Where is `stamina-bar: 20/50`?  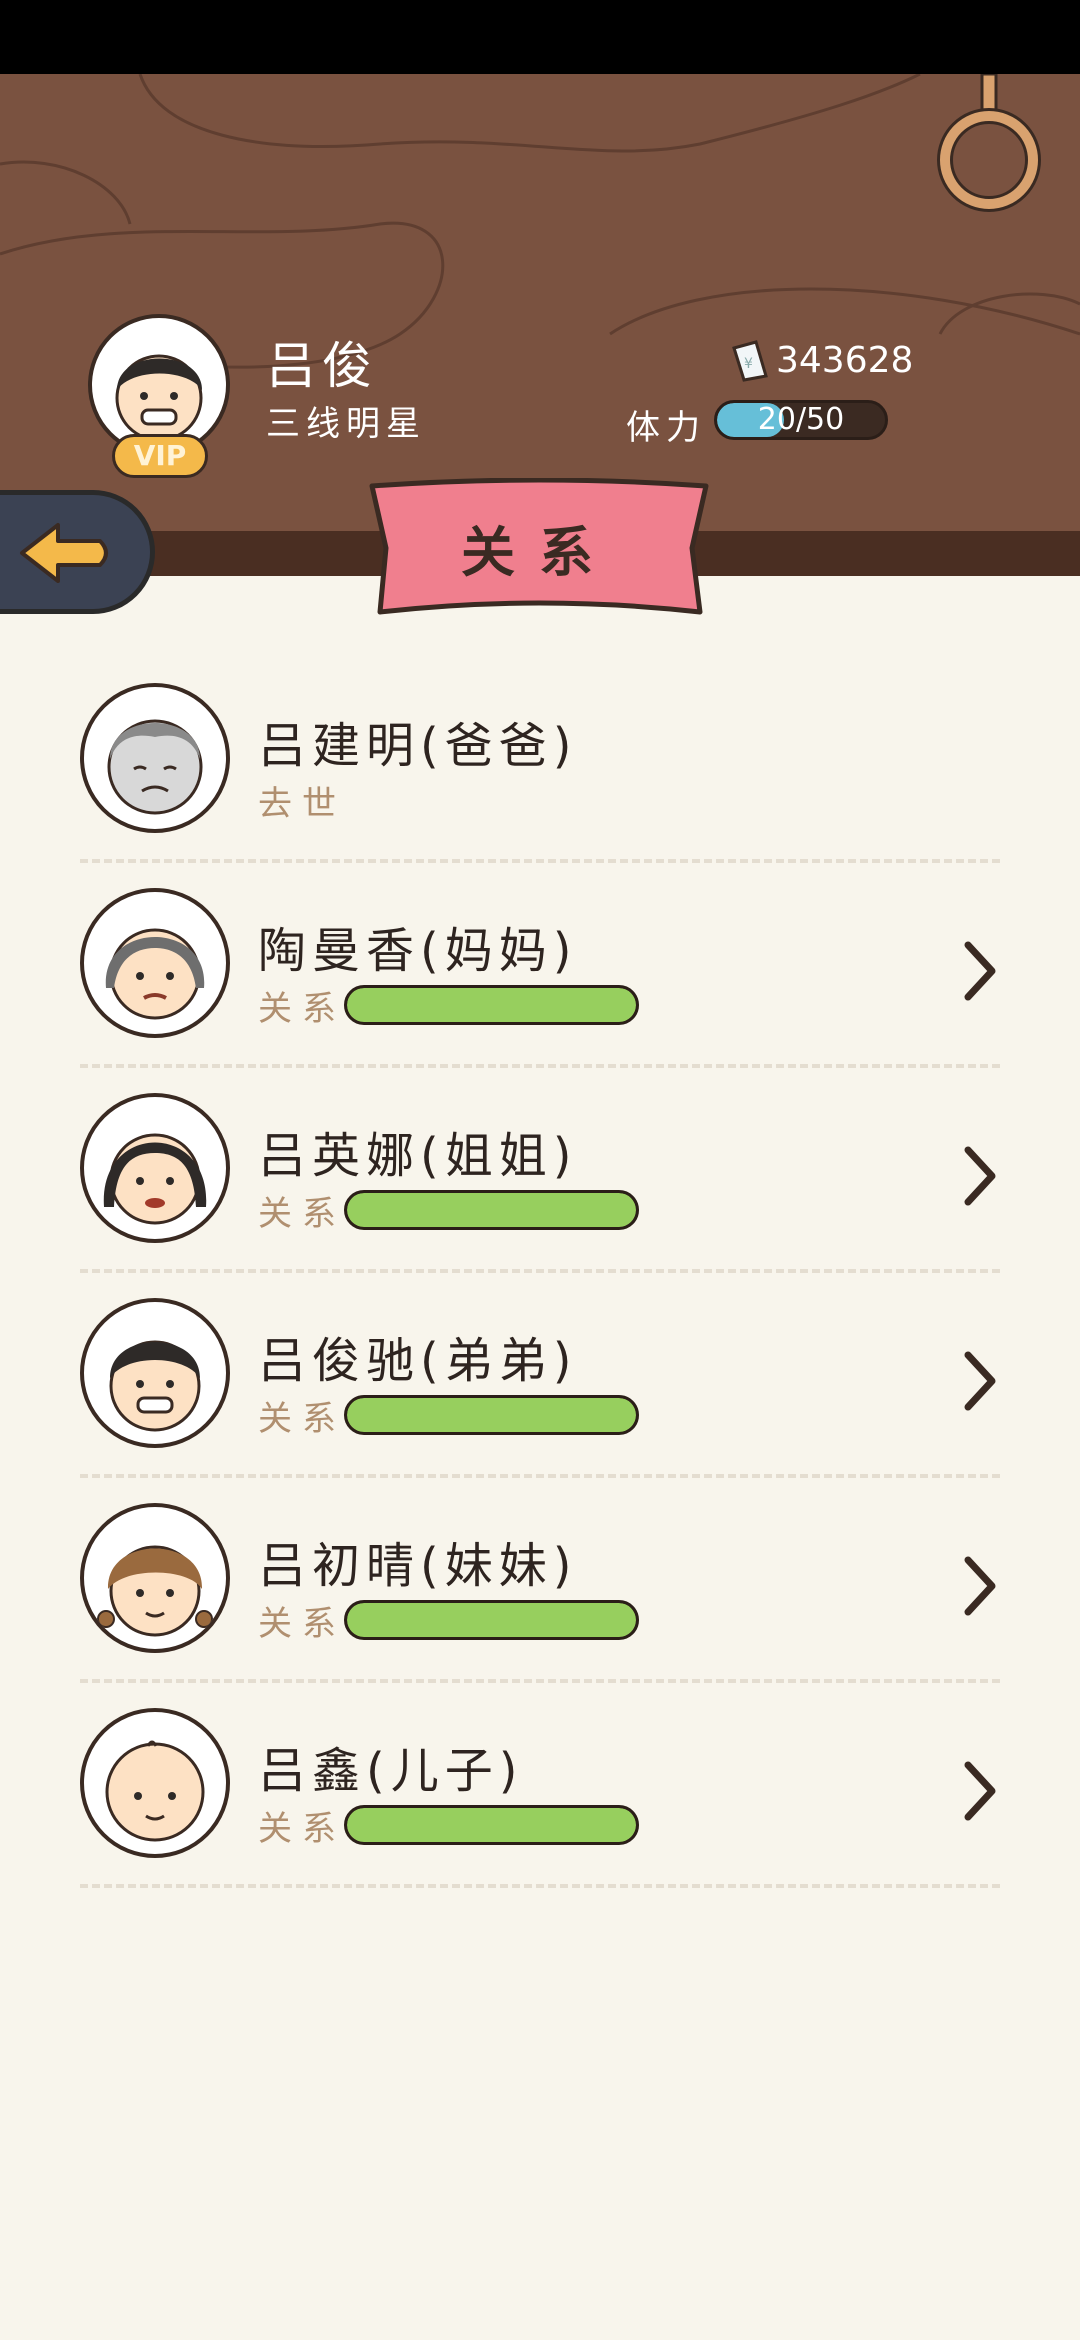
stamina-bar: 20/50 is located at coordinates (801, 420).